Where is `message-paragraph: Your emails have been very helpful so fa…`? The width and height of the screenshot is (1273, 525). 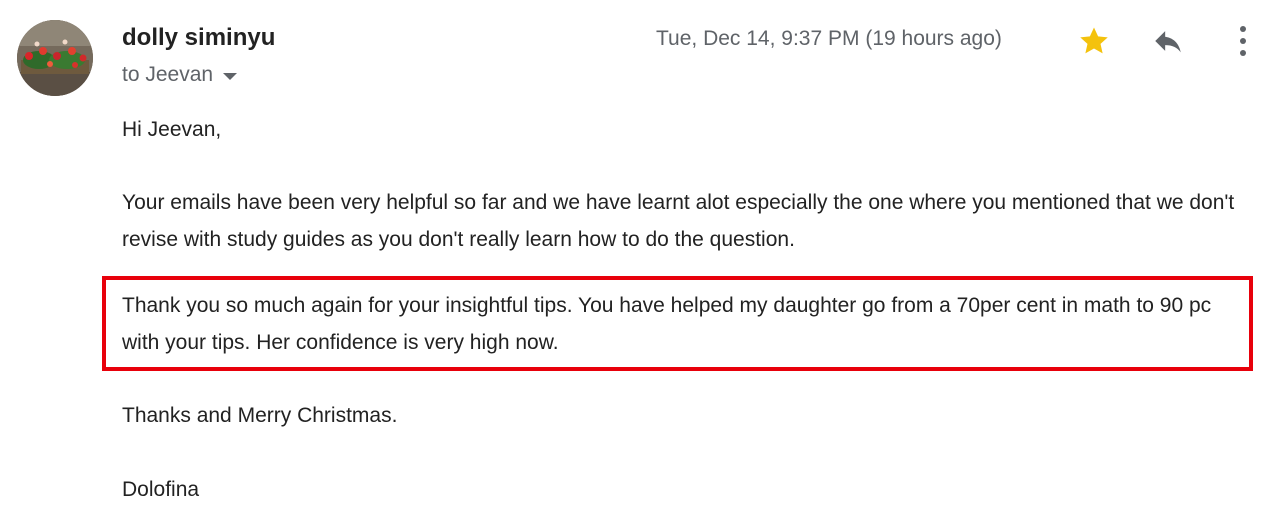 message-paragraph: Your emails have been very helpful so fa… is located at coordinates (678, 221).